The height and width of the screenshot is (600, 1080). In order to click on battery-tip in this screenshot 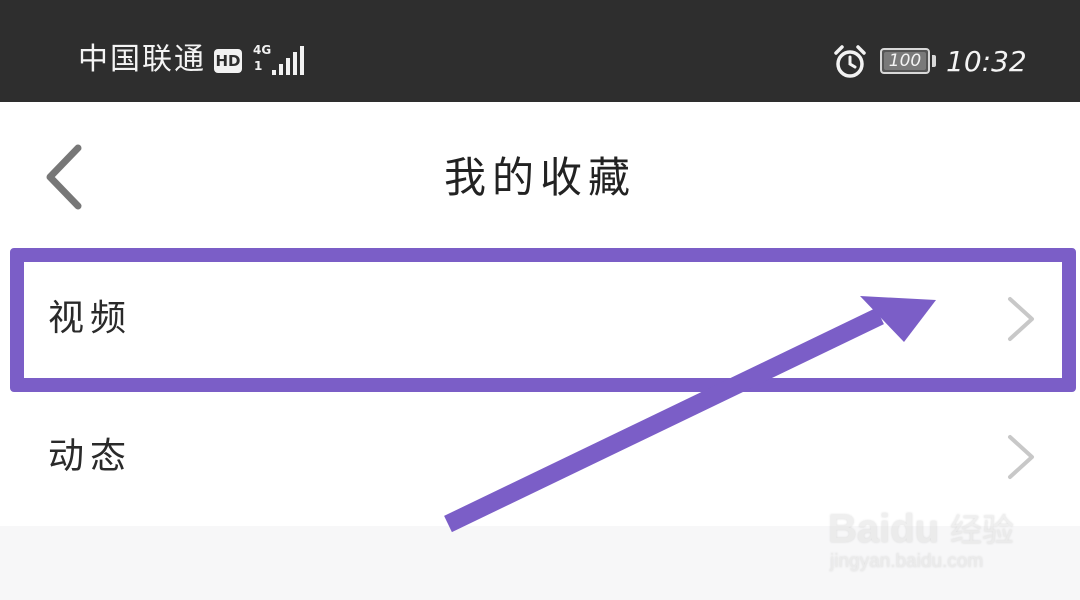, I will do `click(934, 61)`.